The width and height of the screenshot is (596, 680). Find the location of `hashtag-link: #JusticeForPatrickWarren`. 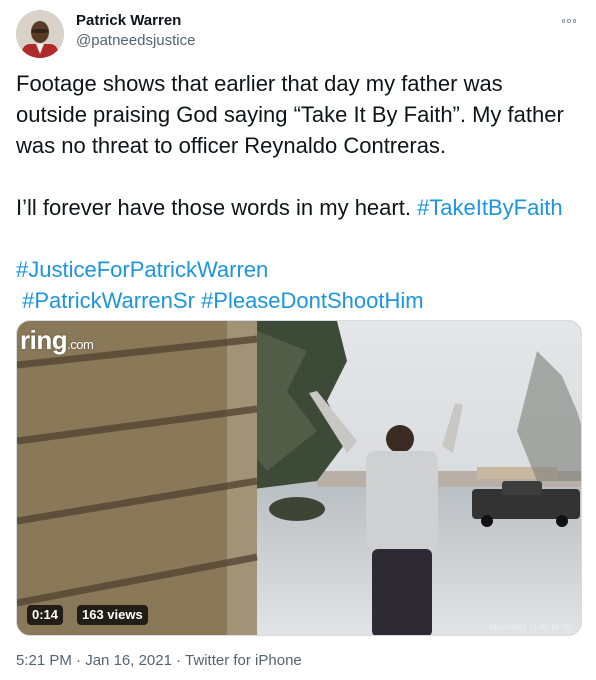

hashtag-link: #JusticeForPatrickWarren is located at coordinates (142, 269).